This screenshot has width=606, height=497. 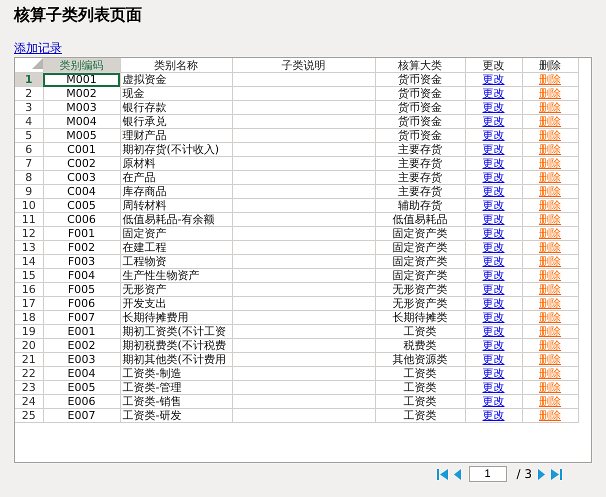 I want to click on table-cell: 理财产品, so click(x=176, y=135).